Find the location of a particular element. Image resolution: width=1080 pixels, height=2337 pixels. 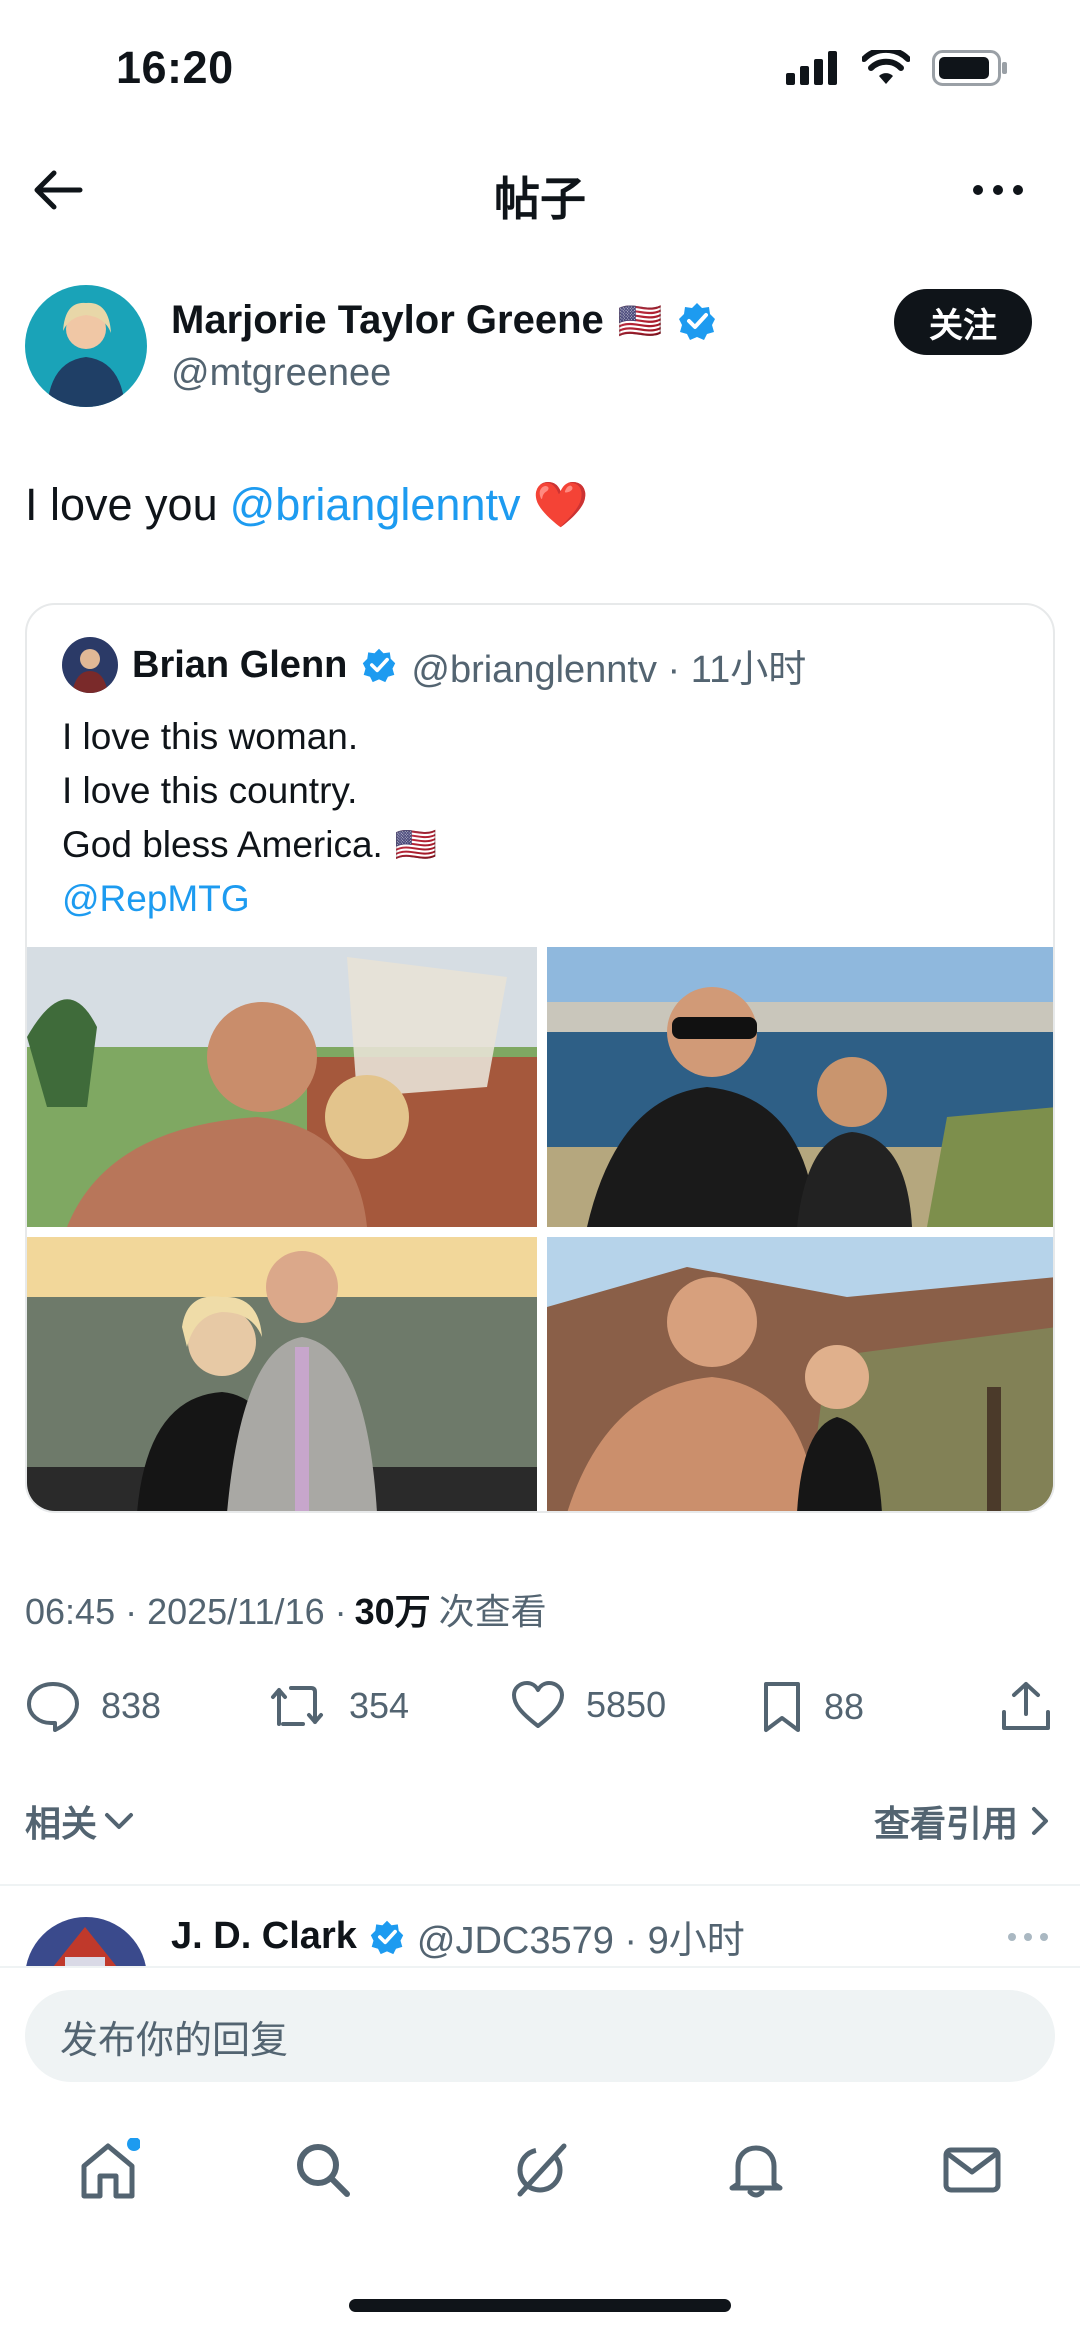

reply-count: 838 is located at coordinates (131, 1705).